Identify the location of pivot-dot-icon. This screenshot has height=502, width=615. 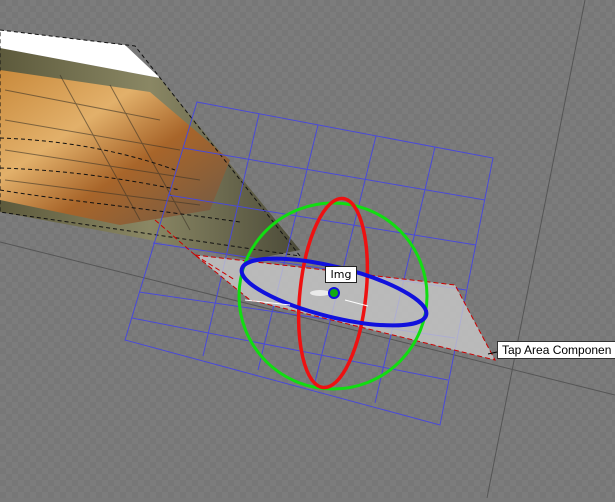
(334, 293).